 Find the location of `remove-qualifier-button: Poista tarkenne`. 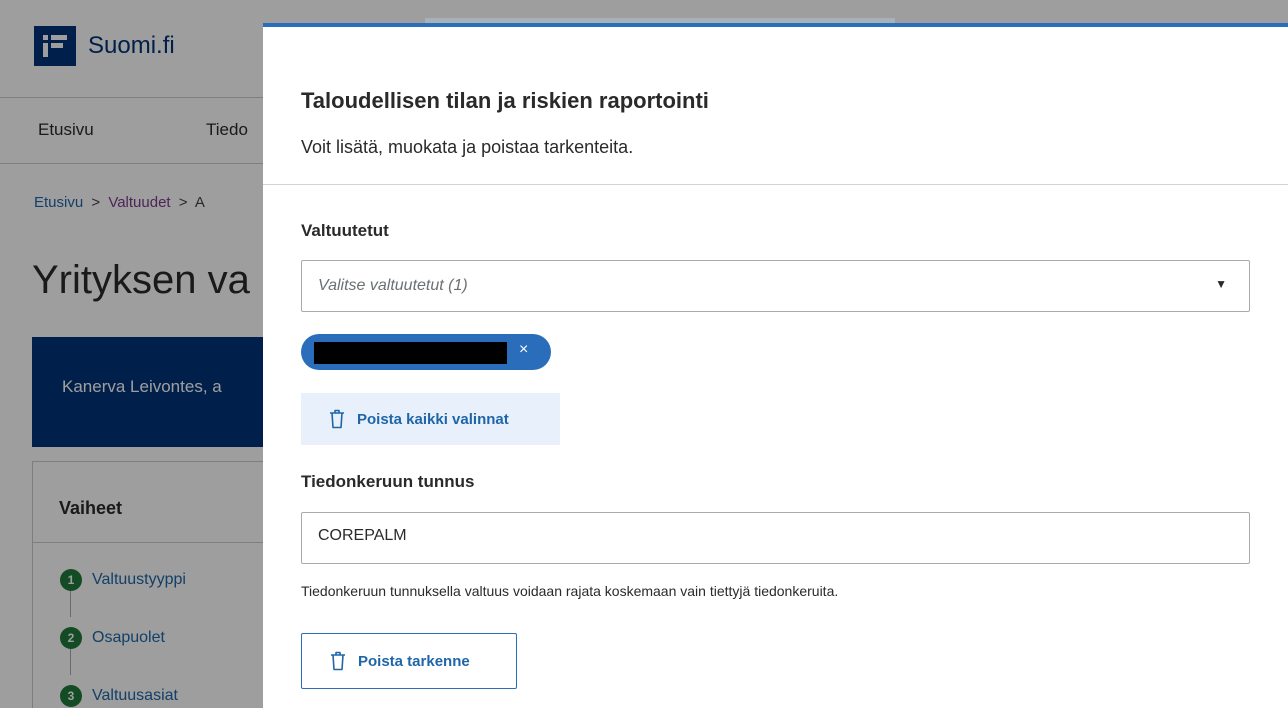

remove-qualifier-button: Poista tarkenne is located at coordinates (409, 661).